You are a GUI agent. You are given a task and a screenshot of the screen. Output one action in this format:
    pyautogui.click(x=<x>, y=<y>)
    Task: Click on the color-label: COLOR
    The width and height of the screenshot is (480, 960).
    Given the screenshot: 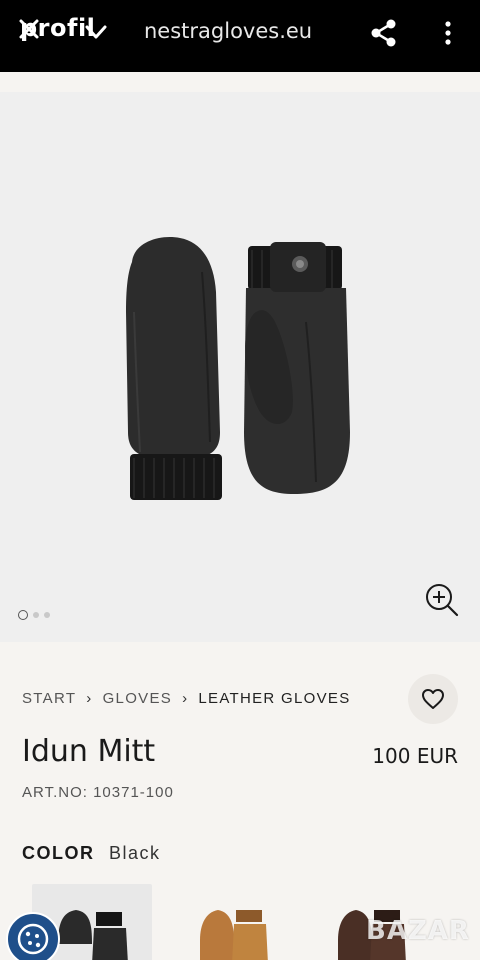 What is the action you would take?
    pyautogui.click(x=58, y=853)
    